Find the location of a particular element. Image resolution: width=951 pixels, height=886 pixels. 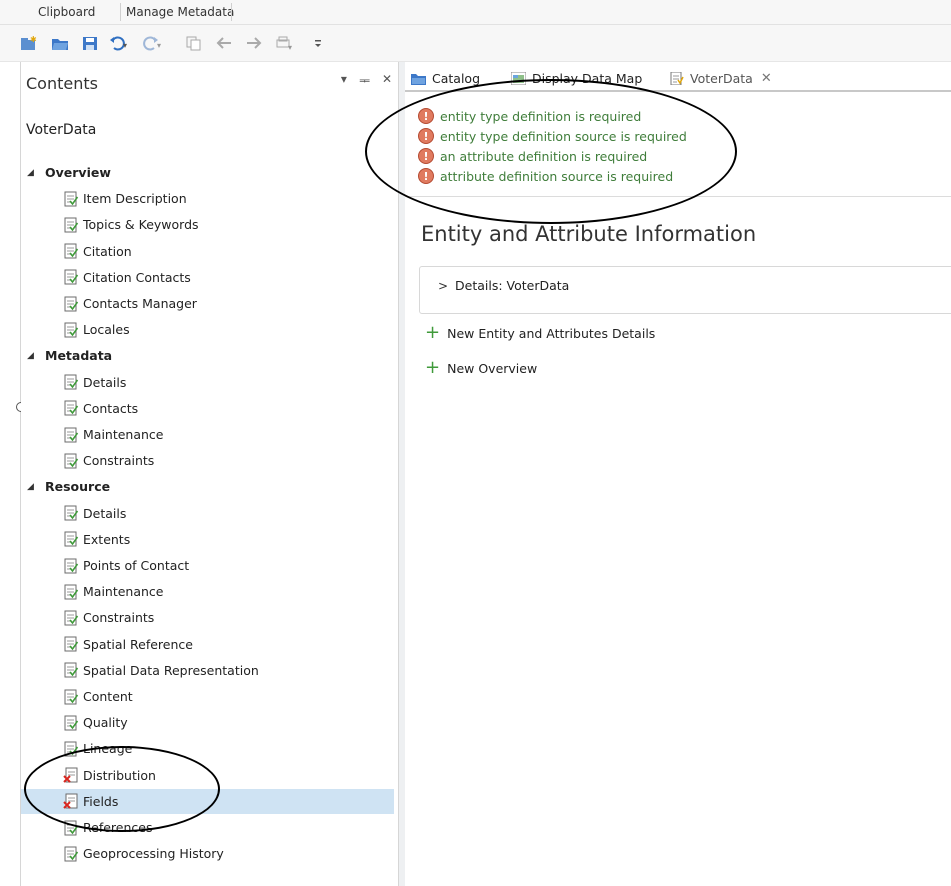

back-icon is located at coordinates (224, 43).